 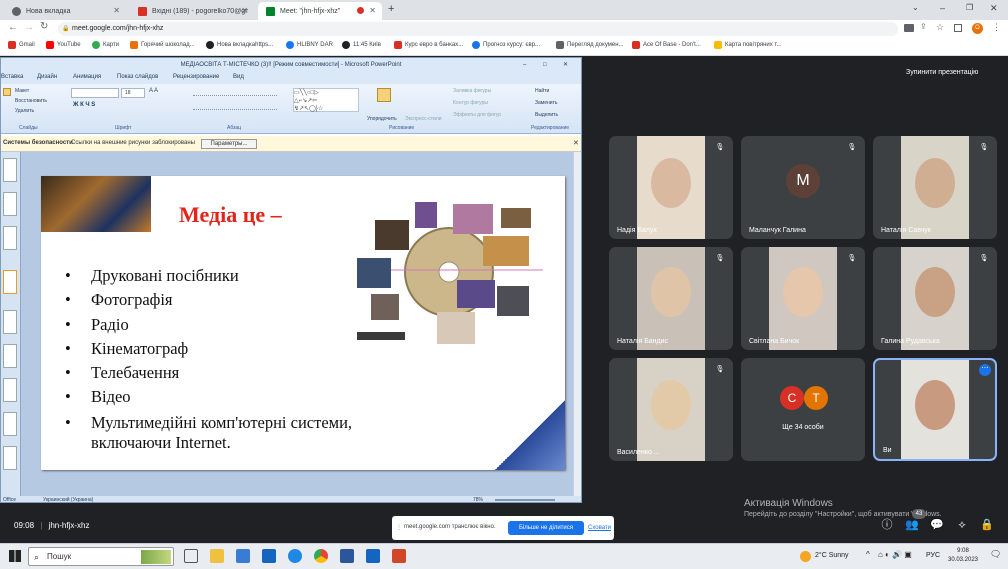 What do you see at coordinates (423, 119) in the screenshot?
I see `quick-styles-button: Экспресс-стили` at bounding box center [423, 119].